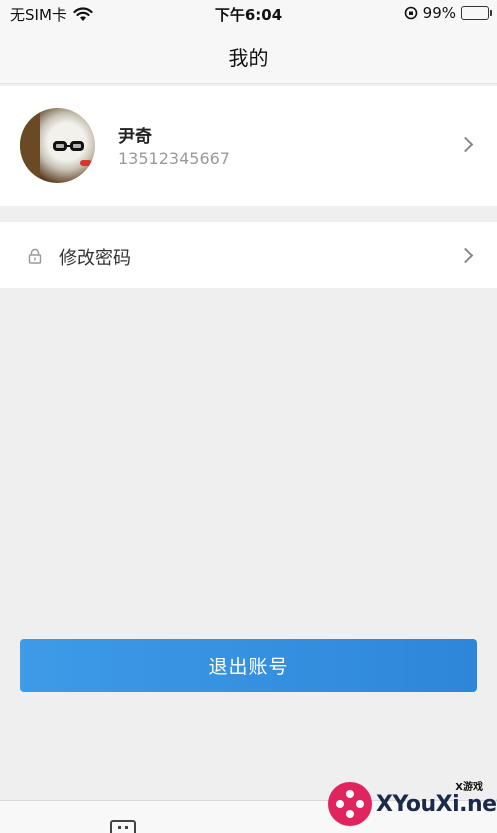 The height and width of the screenshot is (833, 497). I want to click on tab-home-icon, so click(123, 826).